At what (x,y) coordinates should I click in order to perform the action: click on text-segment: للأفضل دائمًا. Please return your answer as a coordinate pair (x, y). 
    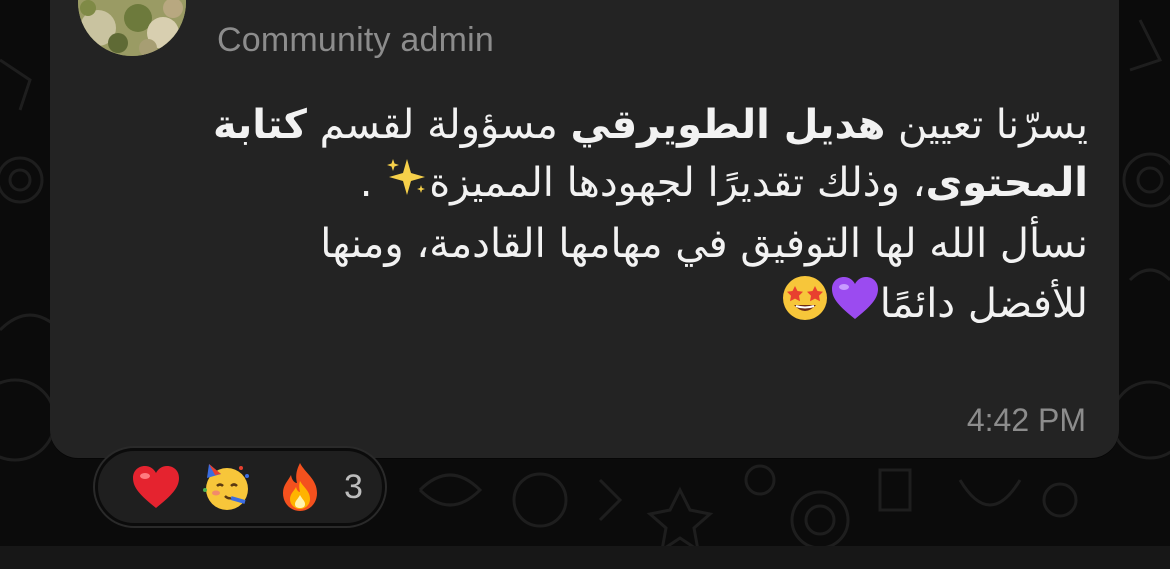
    Looking at the image, I should click on (983, 304).